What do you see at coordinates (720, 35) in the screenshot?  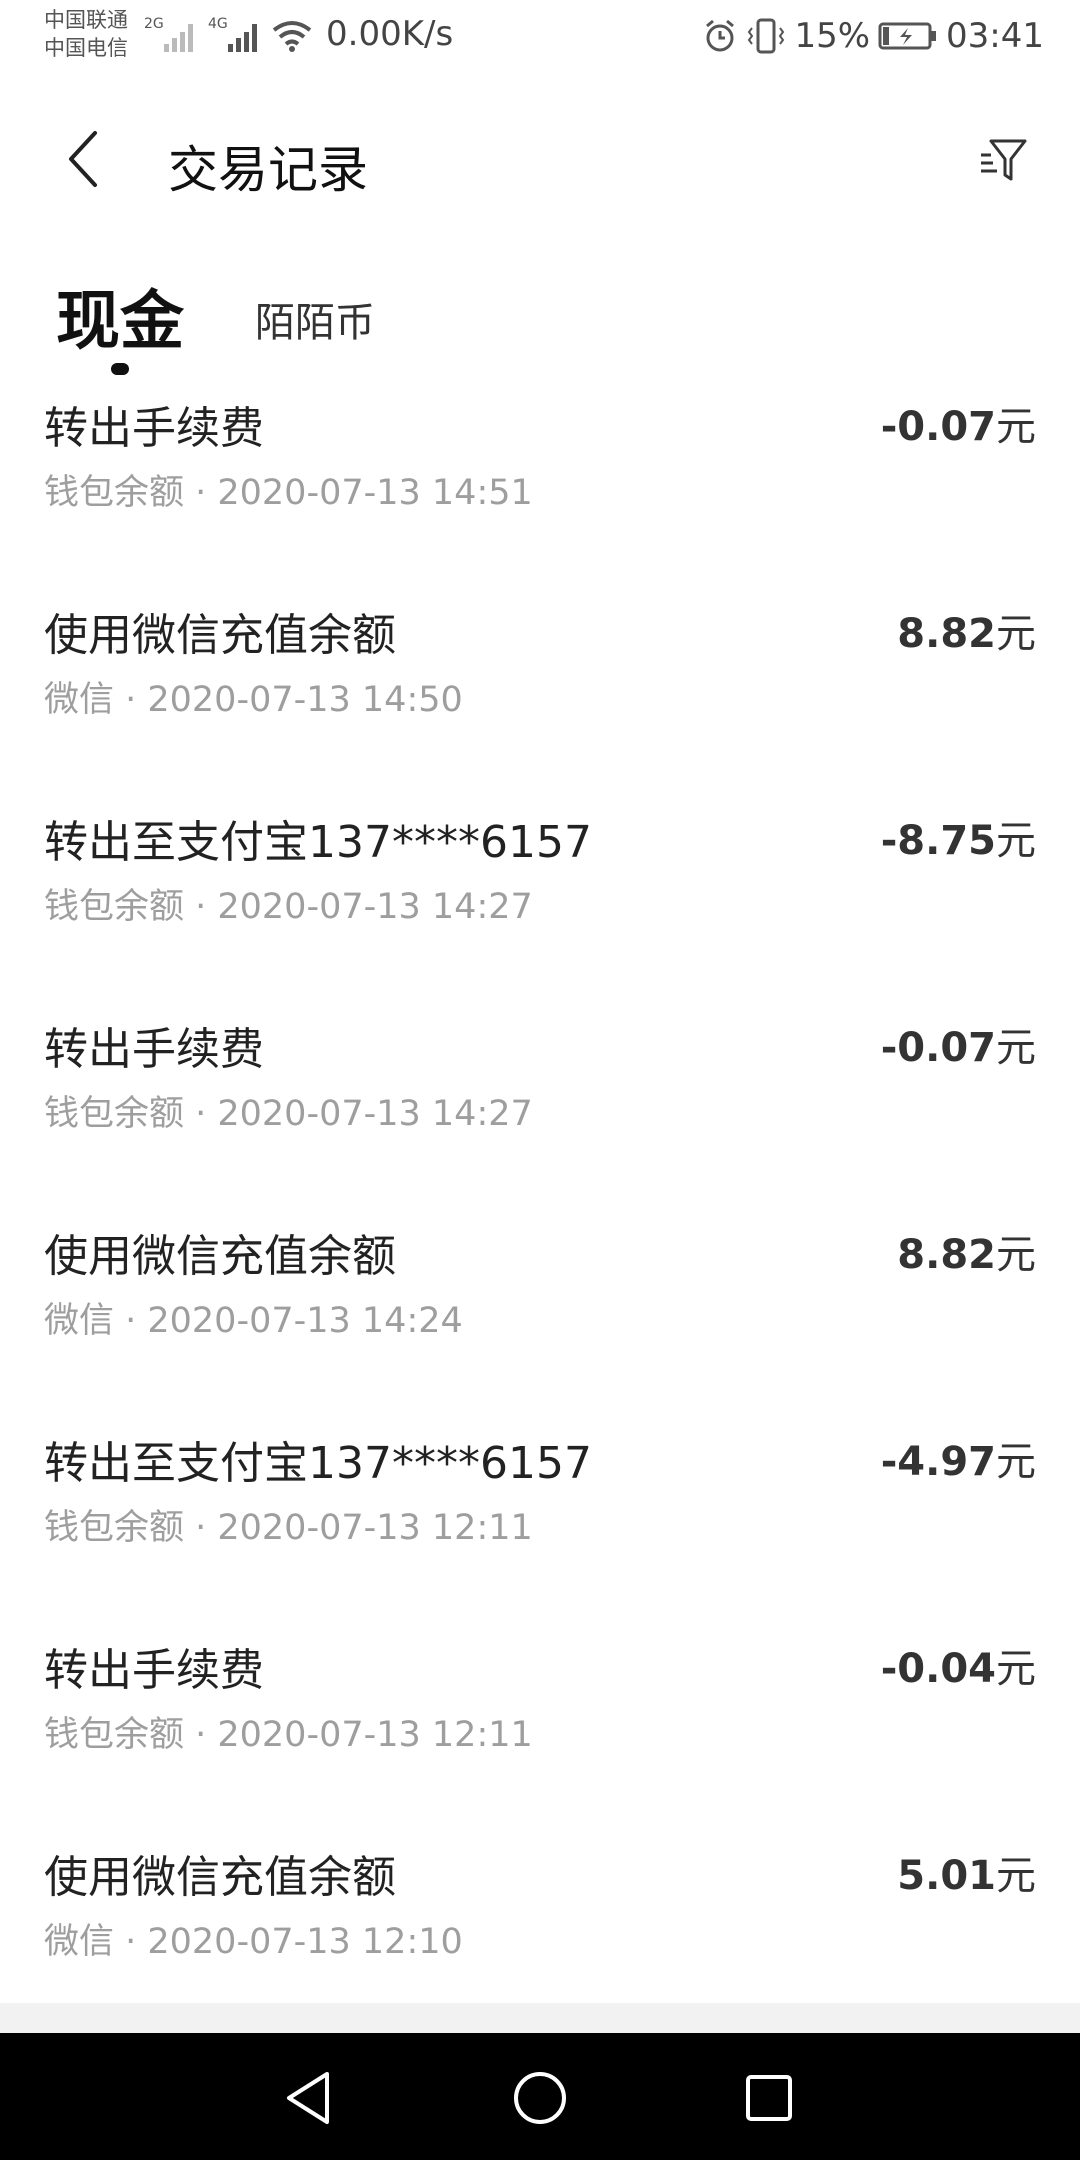 I see `alarm-icon` at bounding box center [720, 35].